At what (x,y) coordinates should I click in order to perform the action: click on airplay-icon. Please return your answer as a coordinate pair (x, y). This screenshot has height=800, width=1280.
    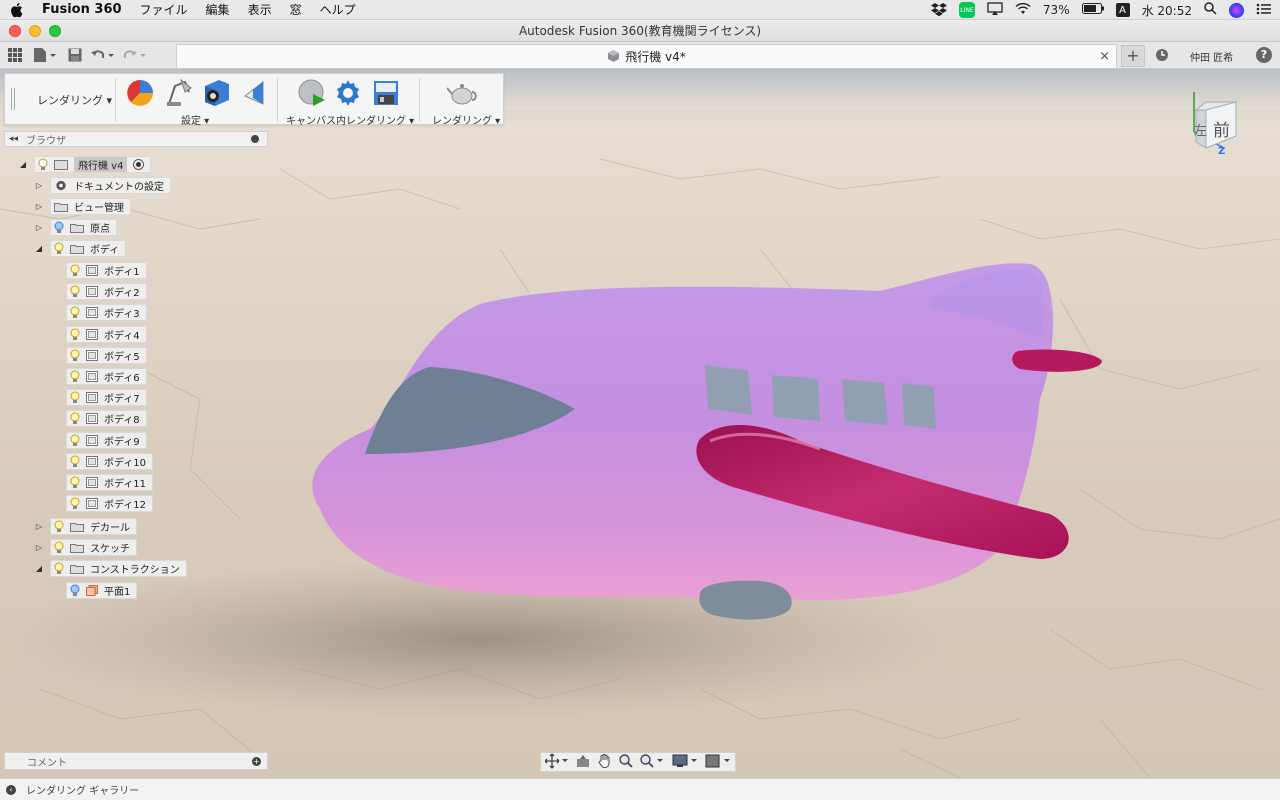
    Looking at the image, I should click on (995, 10).